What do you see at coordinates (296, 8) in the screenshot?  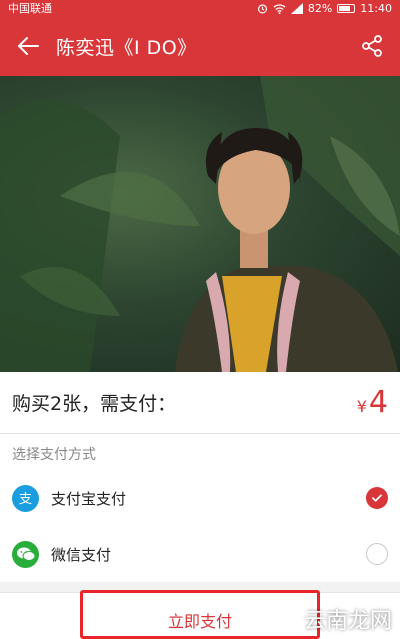 I see `signal-icon` at bounding box center [296, 8].